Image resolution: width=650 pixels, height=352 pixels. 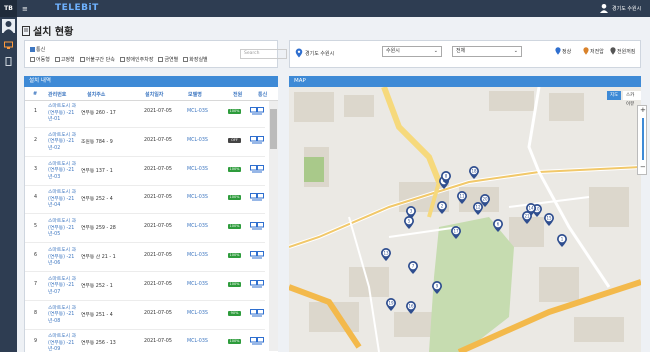 I want to click on column-header: 설치일자, so click(x=154, y=94).